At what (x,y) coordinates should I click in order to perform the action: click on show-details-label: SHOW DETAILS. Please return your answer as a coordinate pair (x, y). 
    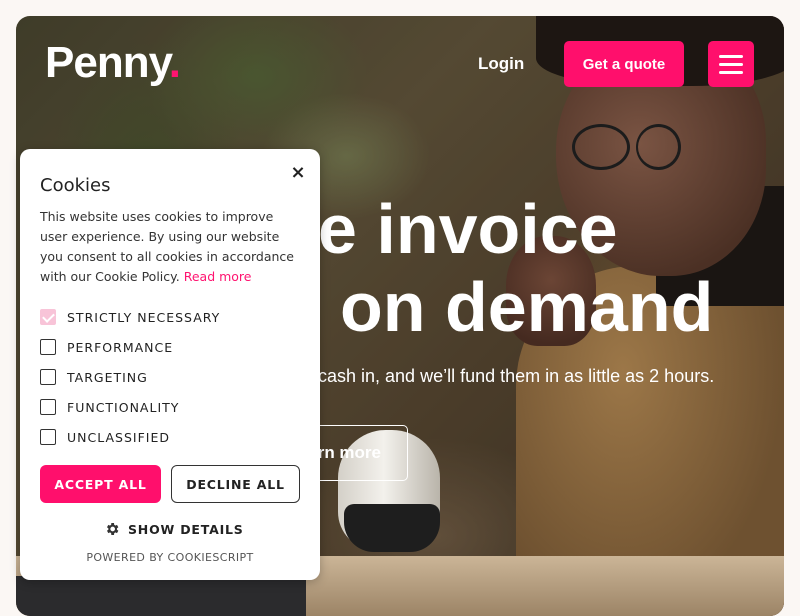
    Looking at the image, I should click on (186, 529).